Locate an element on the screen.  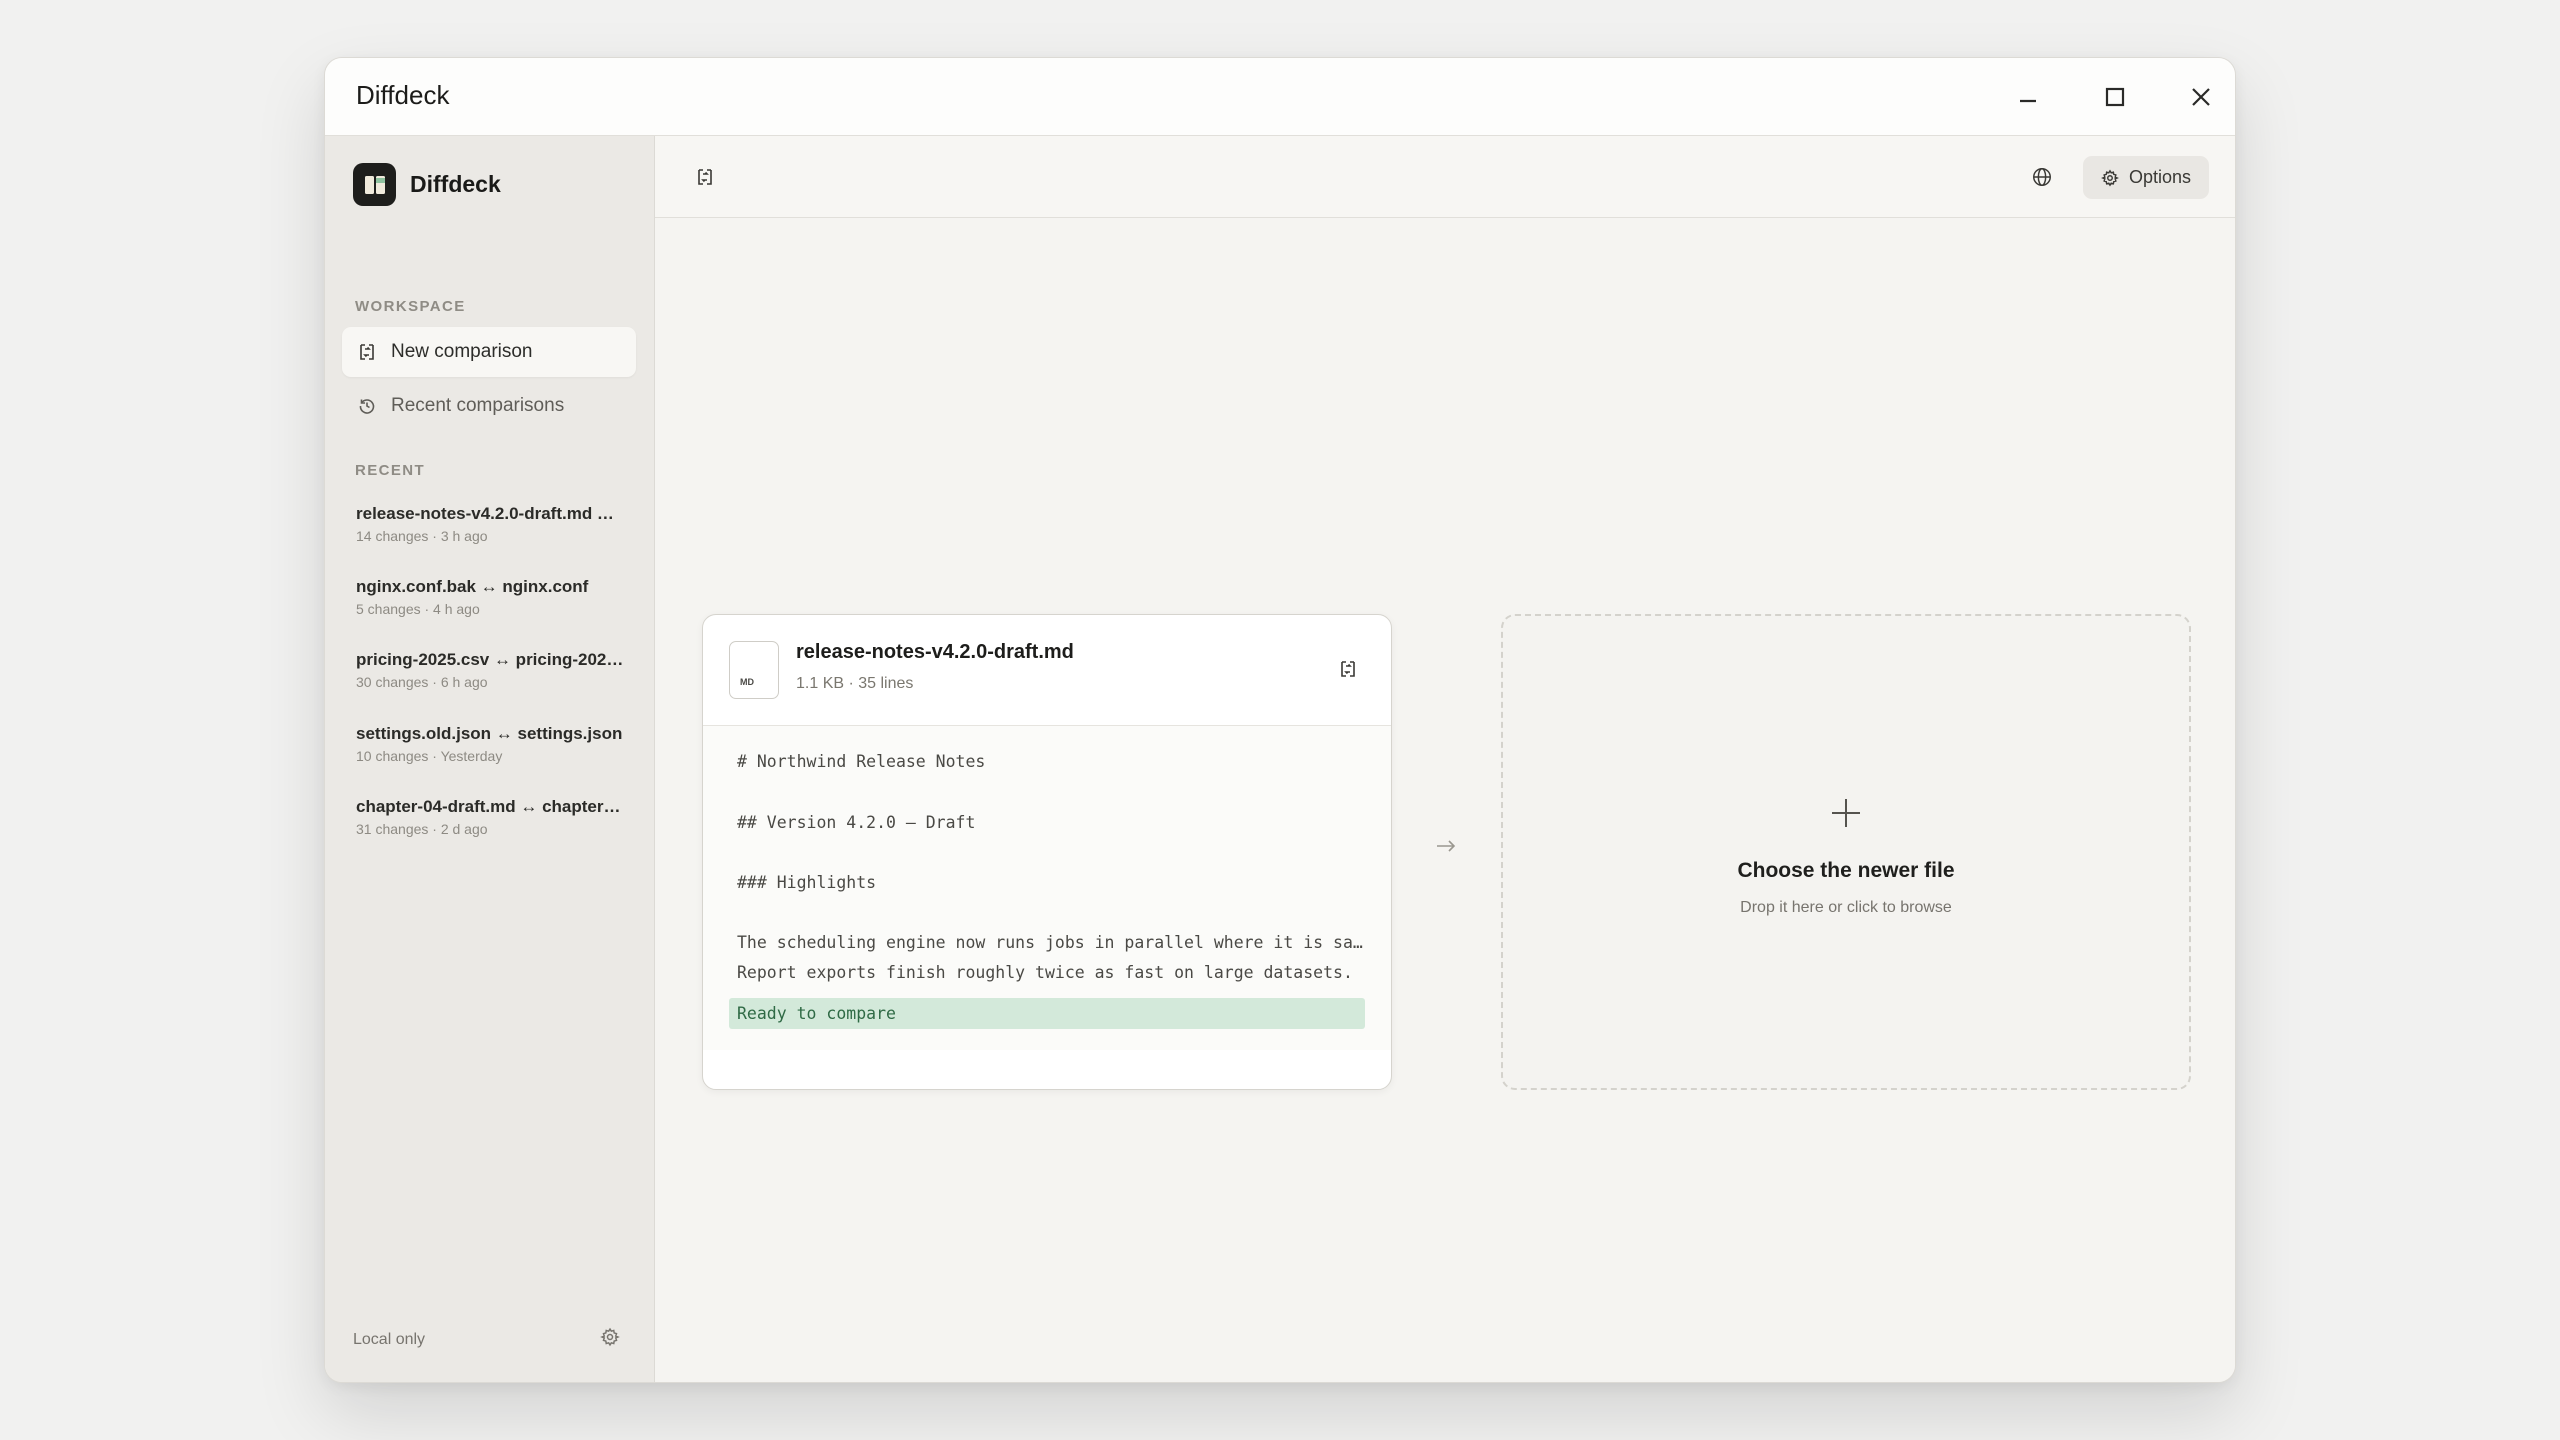
title-bar: Diffdeck is located at coordinates (1280, 97).